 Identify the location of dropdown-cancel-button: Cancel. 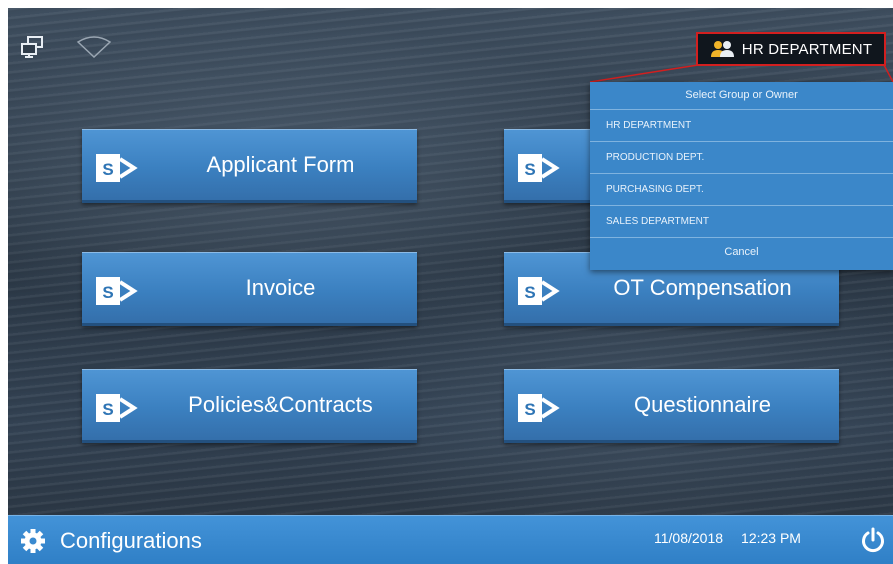
(741, 254).